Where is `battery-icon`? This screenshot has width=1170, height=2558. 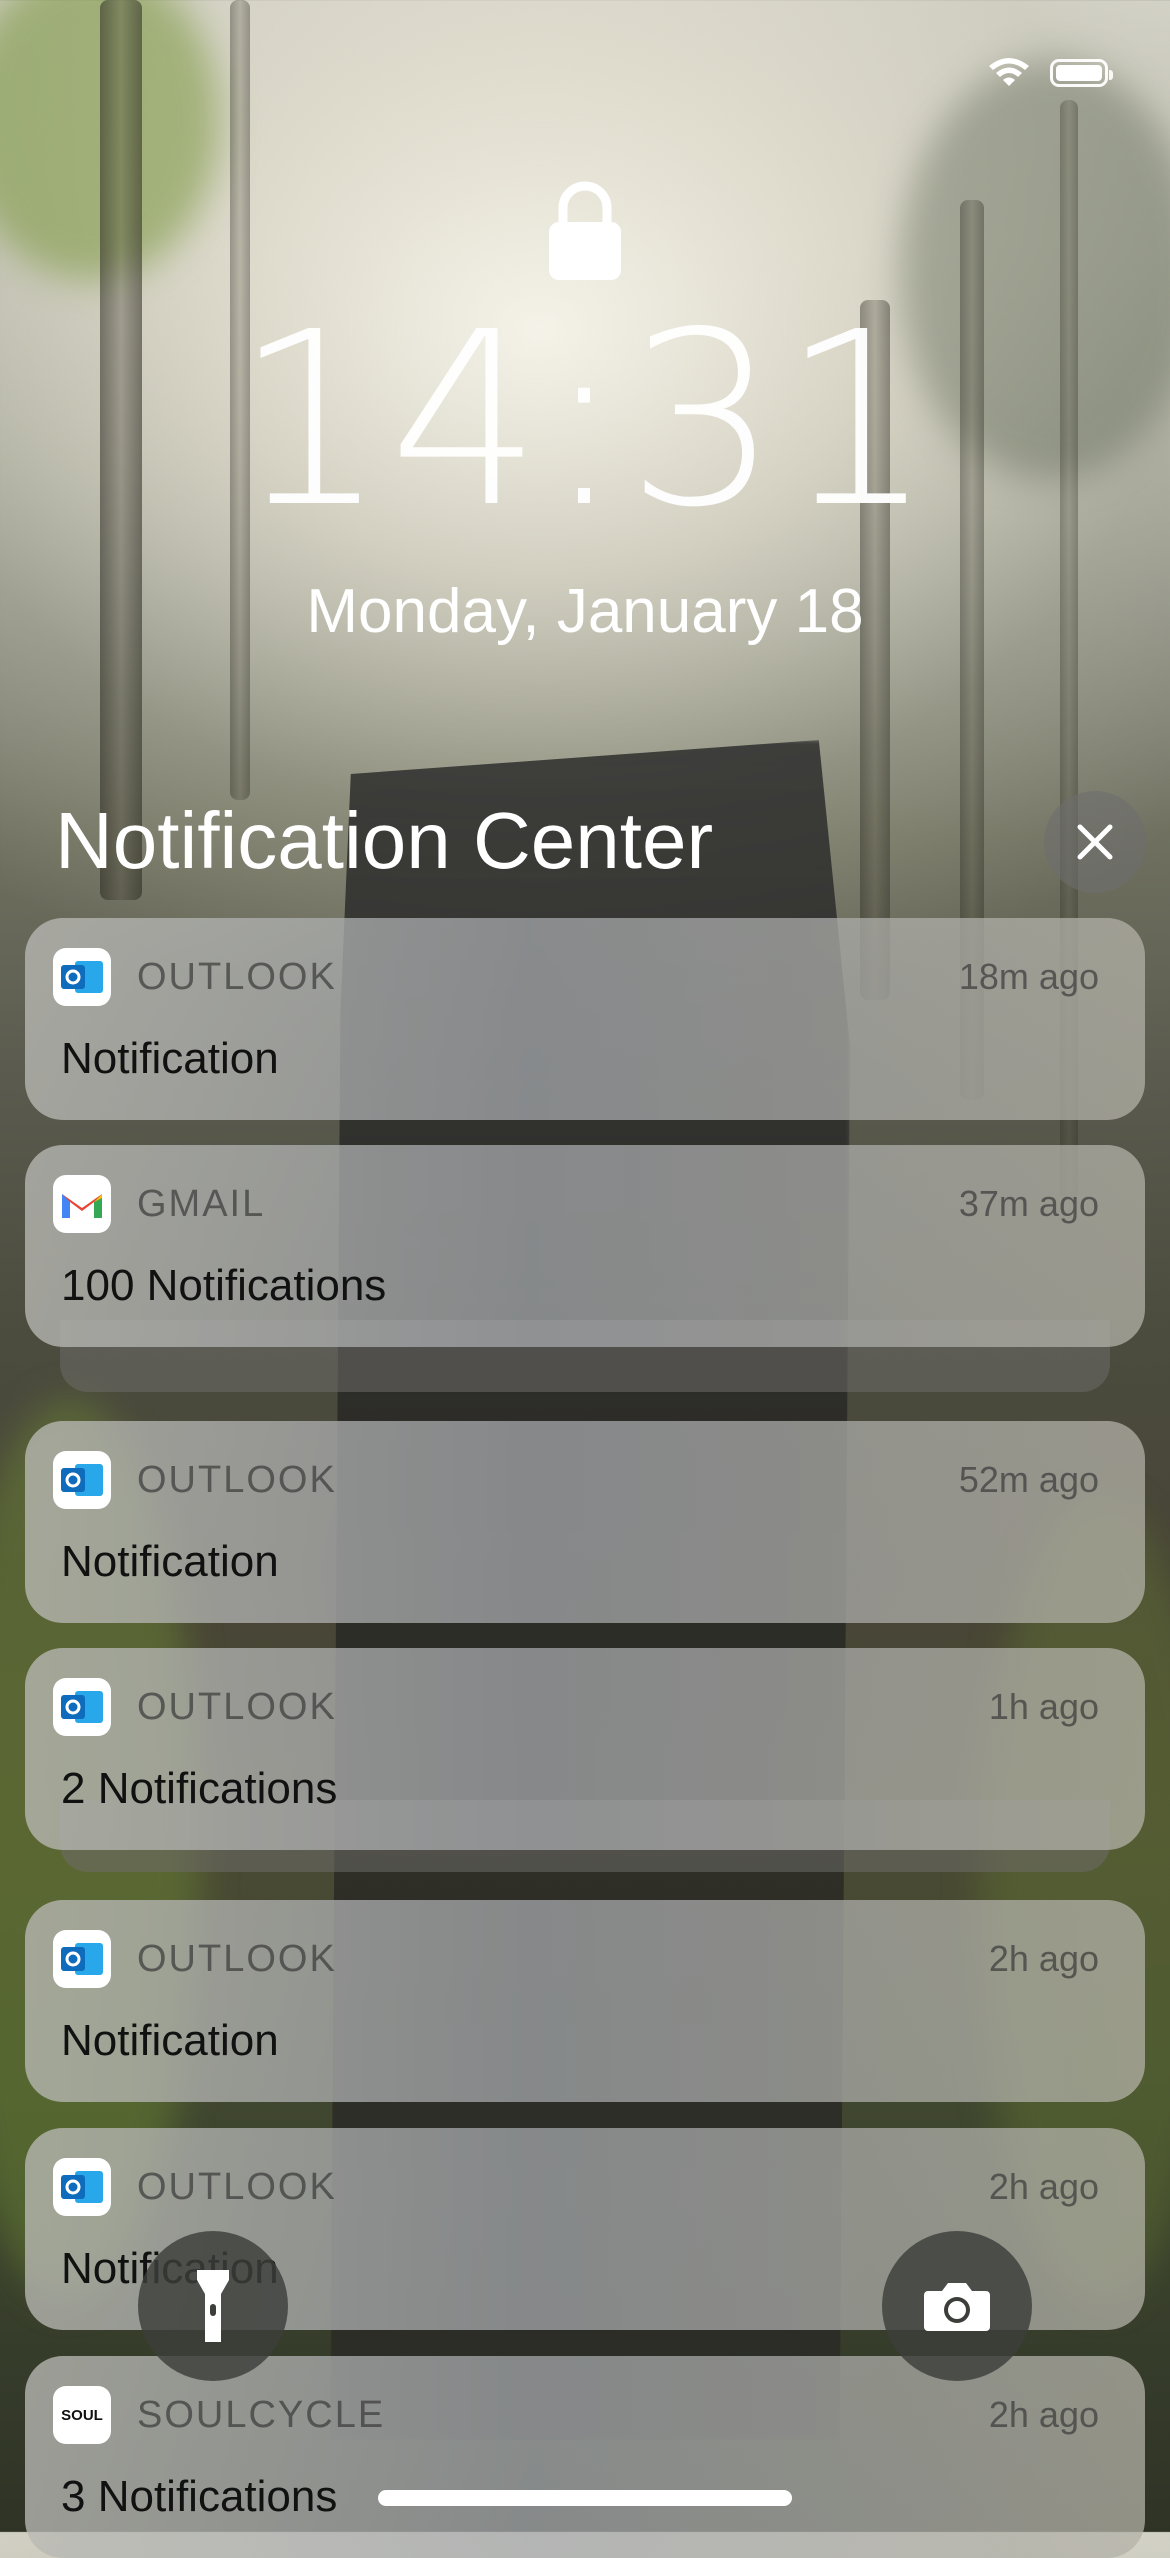
battery-icon is located at coordinates (1081, 73).